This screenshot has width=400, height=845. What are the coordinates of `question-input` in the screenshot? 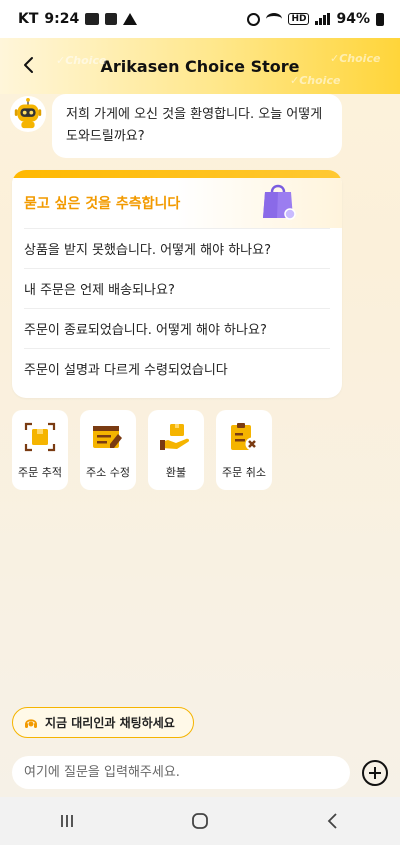 It's located at (181, 772).